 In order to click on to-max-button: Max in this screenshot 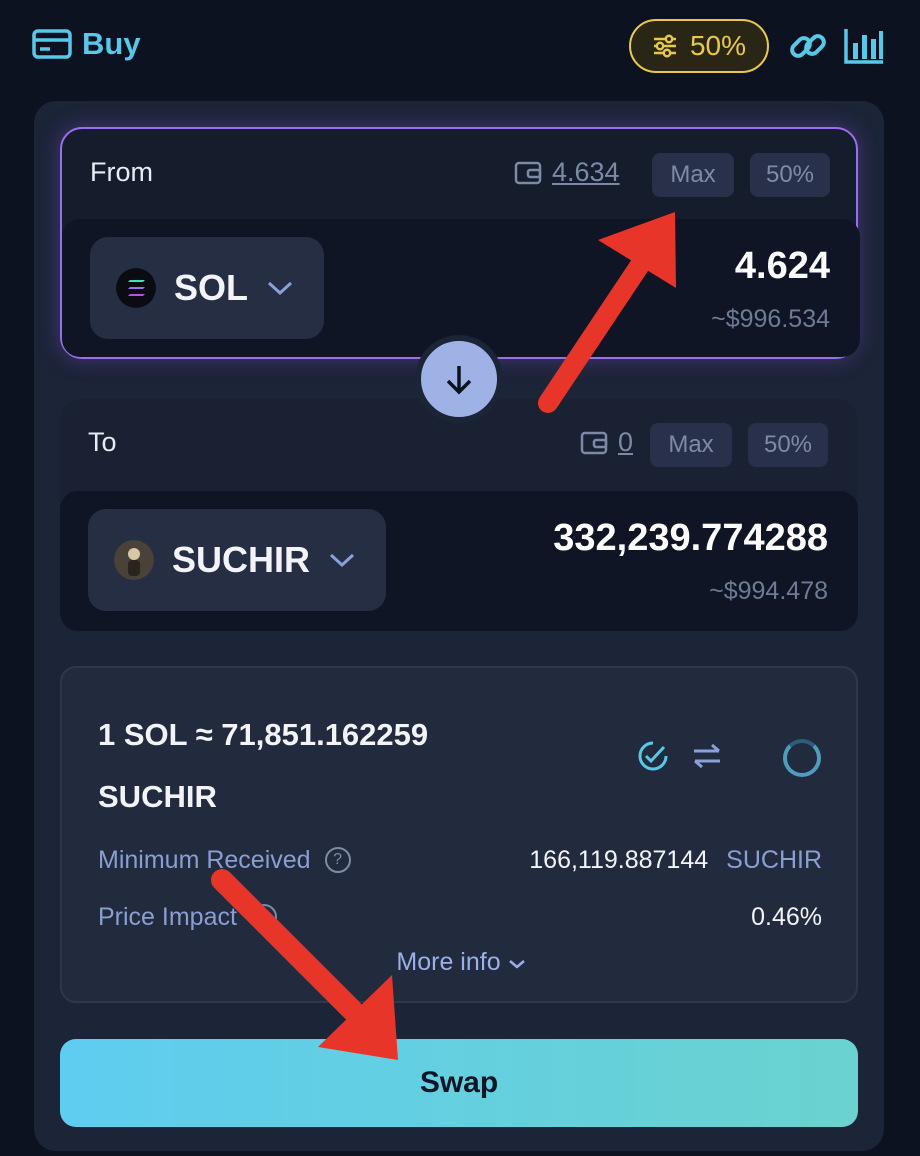, I will do `click(691, 445)`.